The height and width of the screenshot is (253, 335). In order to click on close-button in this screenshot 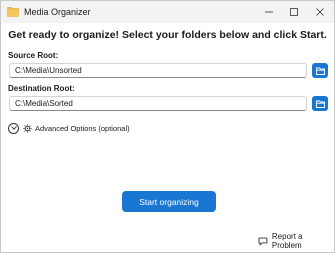, I will do `click(320, 12)`.